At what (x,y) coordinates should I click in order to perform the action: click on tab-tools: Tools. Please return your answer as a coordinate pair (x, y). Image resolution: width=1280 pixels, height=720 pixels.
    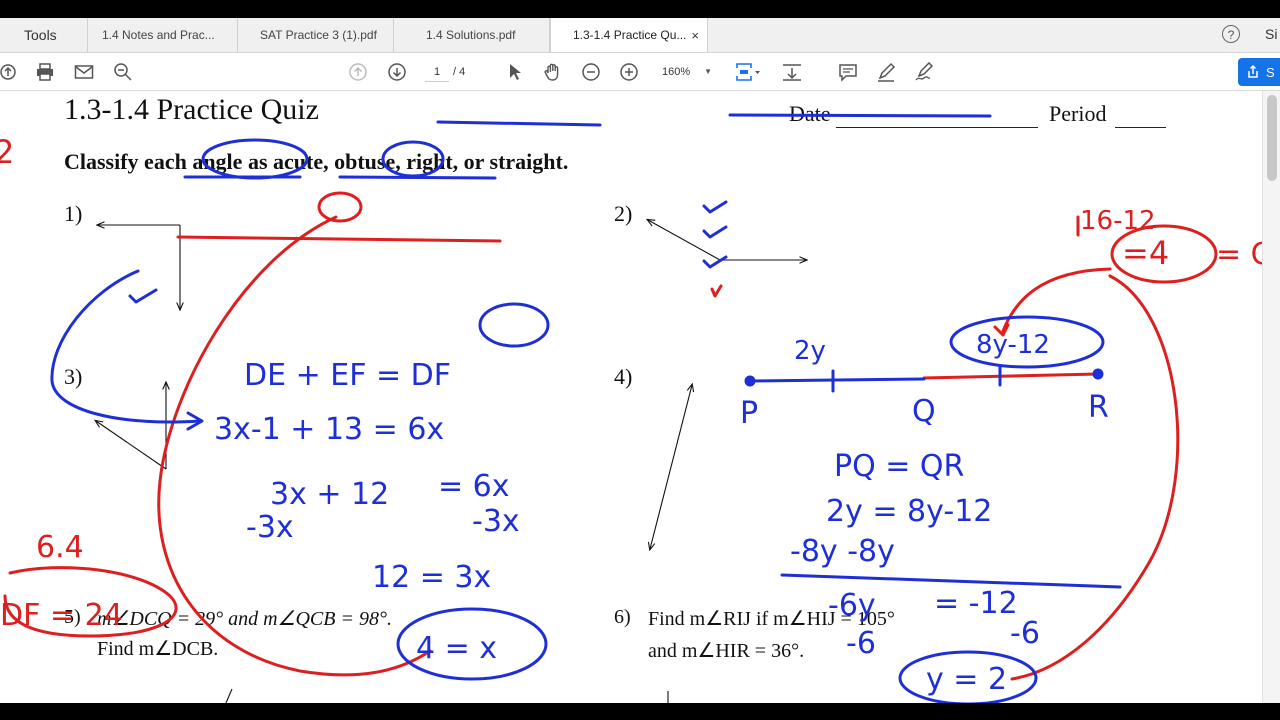
    Looking at the image, I should click on (44, 35).